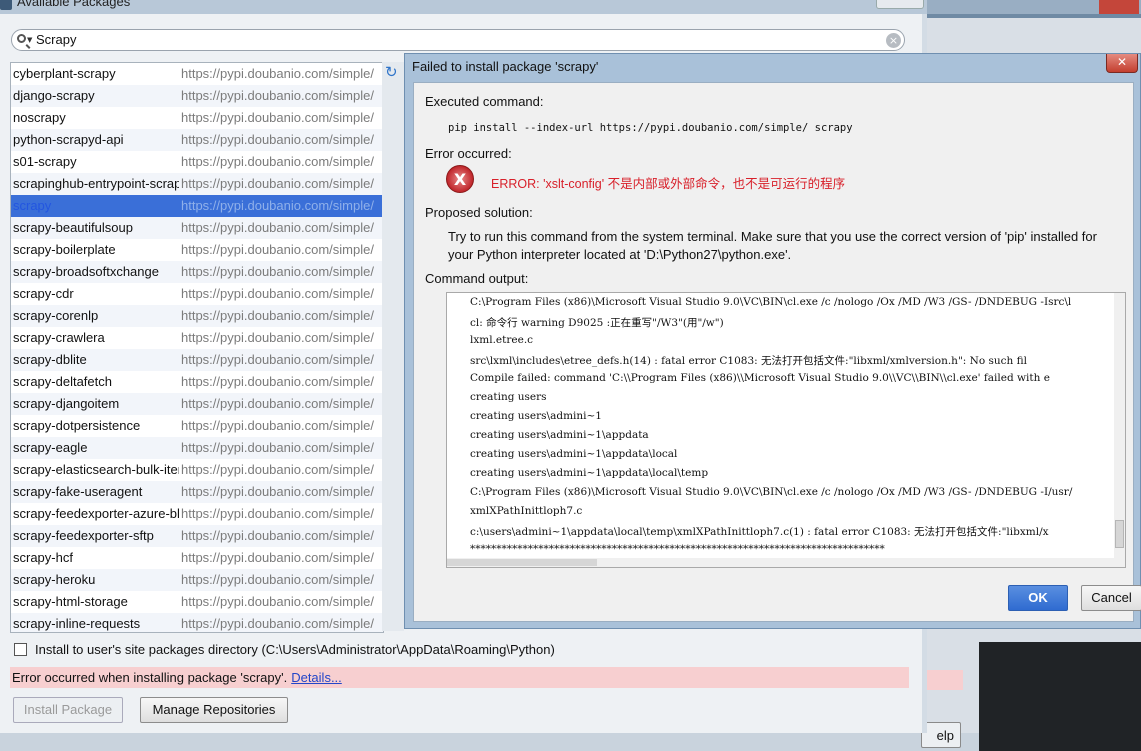  What do you see at coordinates (74, 4) in the screenshot?
I see `window-title: Available Packages` at bounding box center [74, 4].